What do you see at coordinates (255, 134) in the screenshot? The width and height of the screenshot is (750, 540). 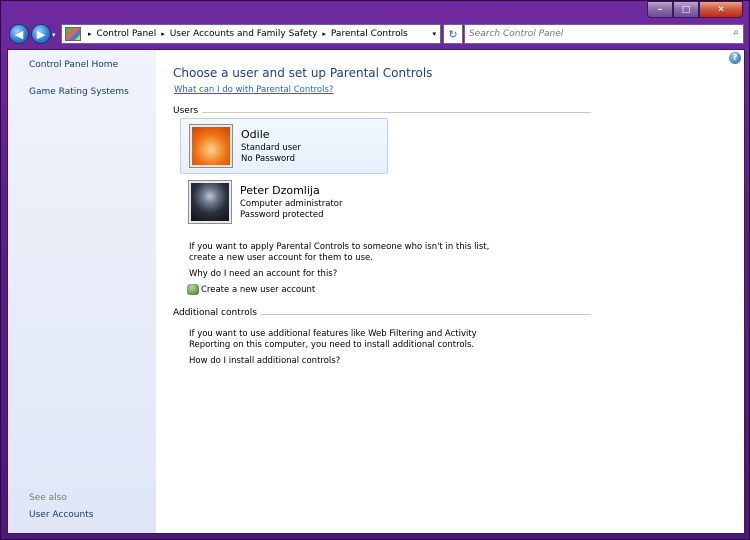 I see `user-name: Odile` at bounding box center [255, 134].